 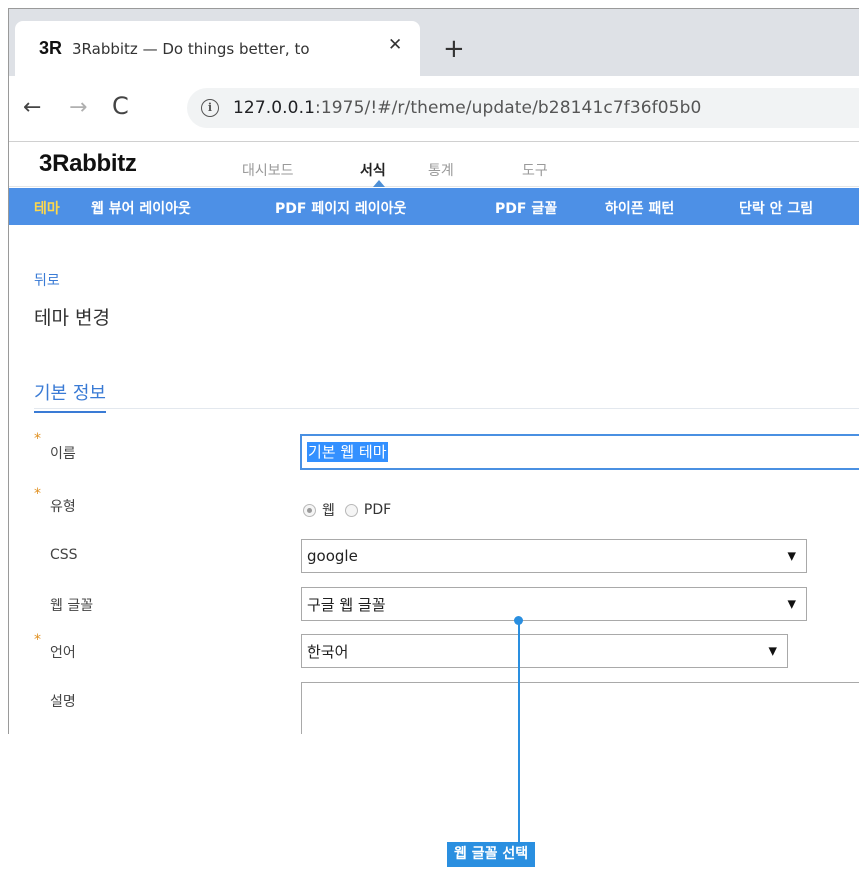 What do you see at coordinates (332, 556) in the screenshot?
I see `css-select-value: google` at bounding box center [332, 556].